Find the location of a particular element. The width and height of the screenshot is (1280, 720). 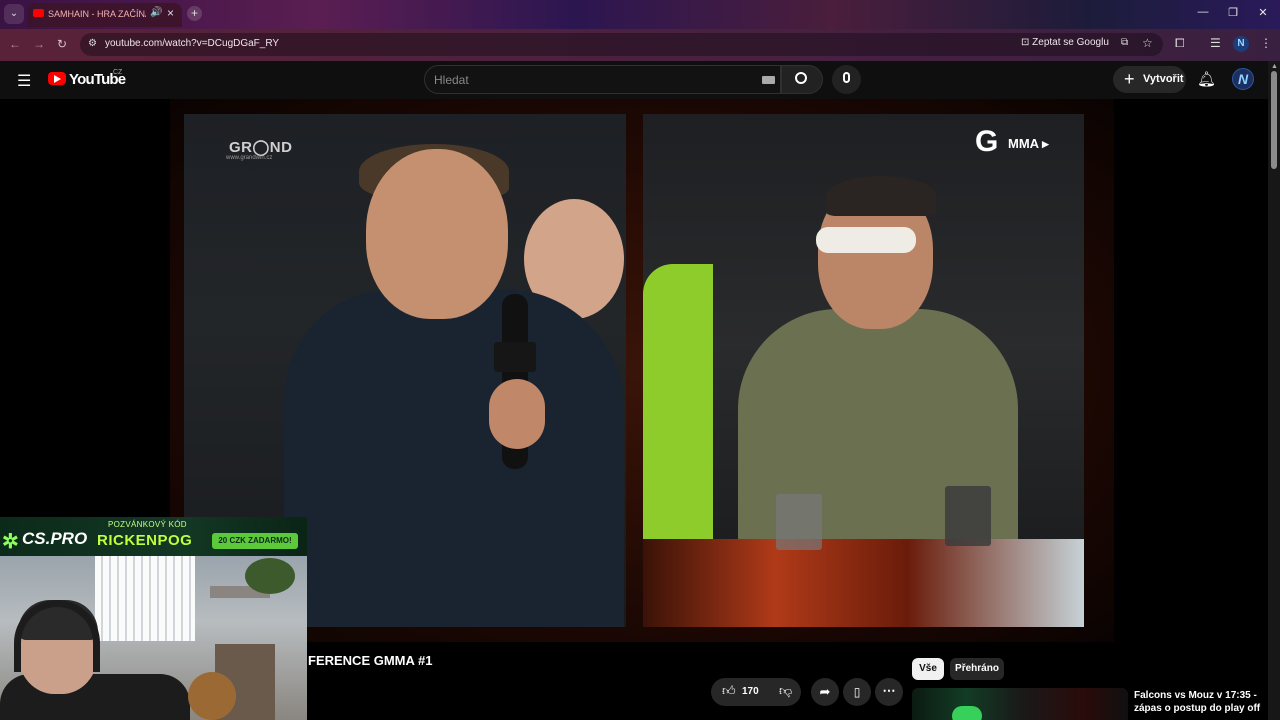

grand-logo: GR◯ND is located at coordinates (261, 147).